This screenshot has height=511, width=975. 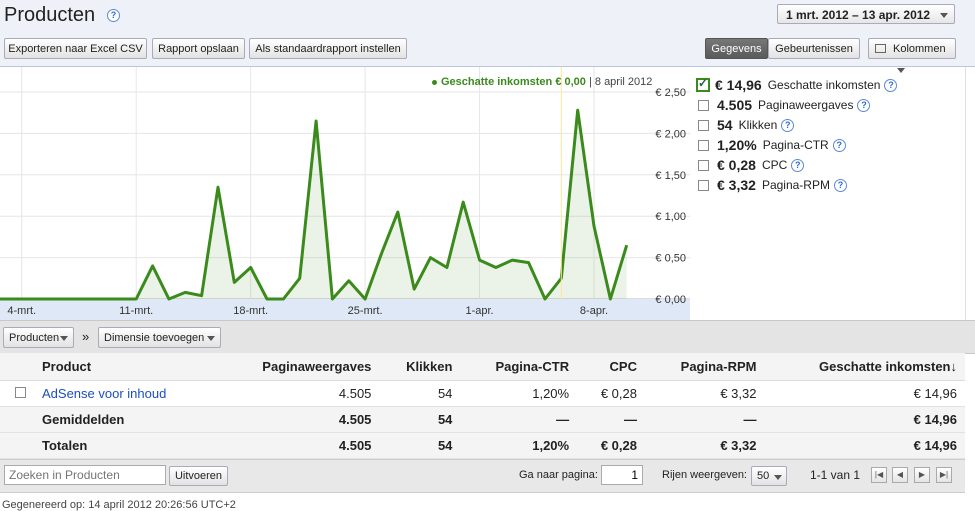 I want to click on tooltip-date: 8 april 2012, so click(x=623, y=82).